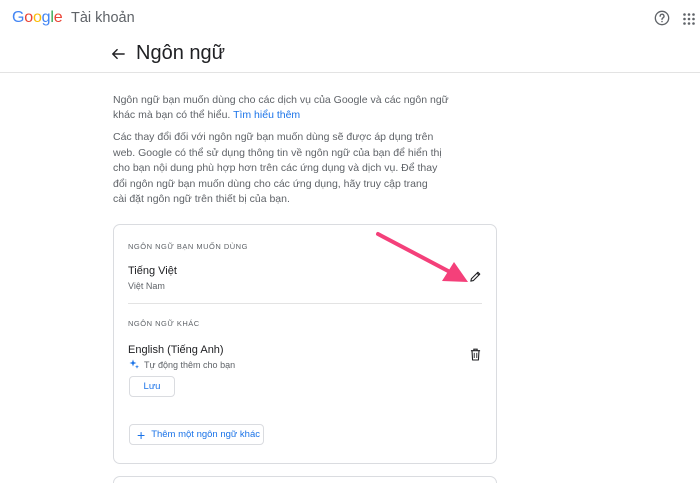 Image resolution: width=700 pixels, height=483 pixels. I want to click on preferred-language-label: NGÔN NGỮ BẠN MUỐN DÙNG, so click(188, 246).